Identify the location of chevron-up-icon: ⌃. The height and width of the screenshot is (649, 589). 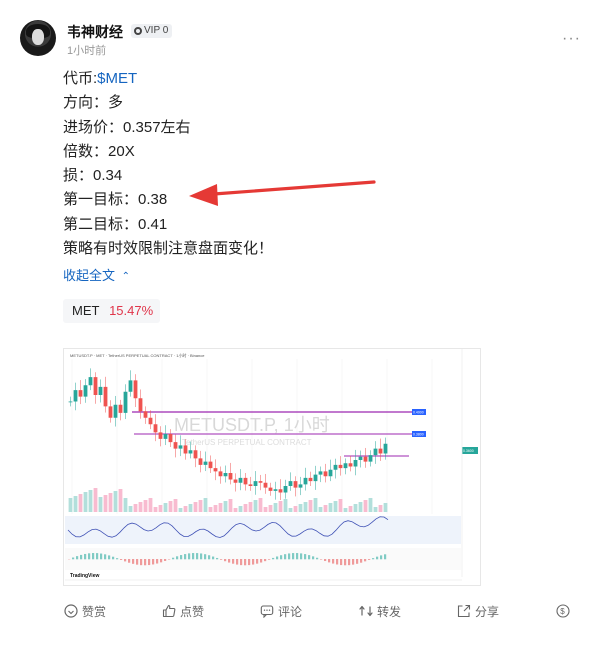
(126, 276).